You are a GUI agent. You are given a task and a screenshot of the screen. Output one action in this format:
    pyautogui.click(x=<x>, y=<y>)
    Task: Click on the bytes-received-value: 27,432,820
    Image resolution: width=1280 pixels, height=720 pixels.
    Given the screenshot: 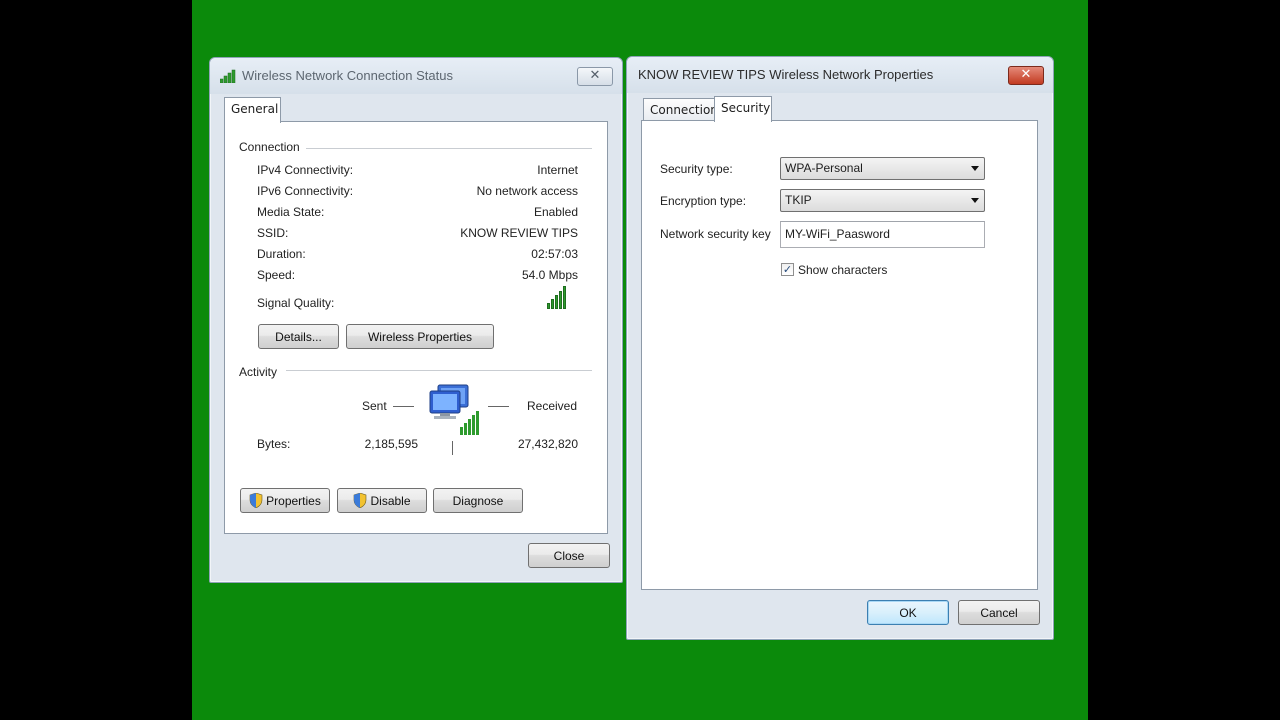 What is the action you would take?
    pyautogui.click(x=547, y=444)
    